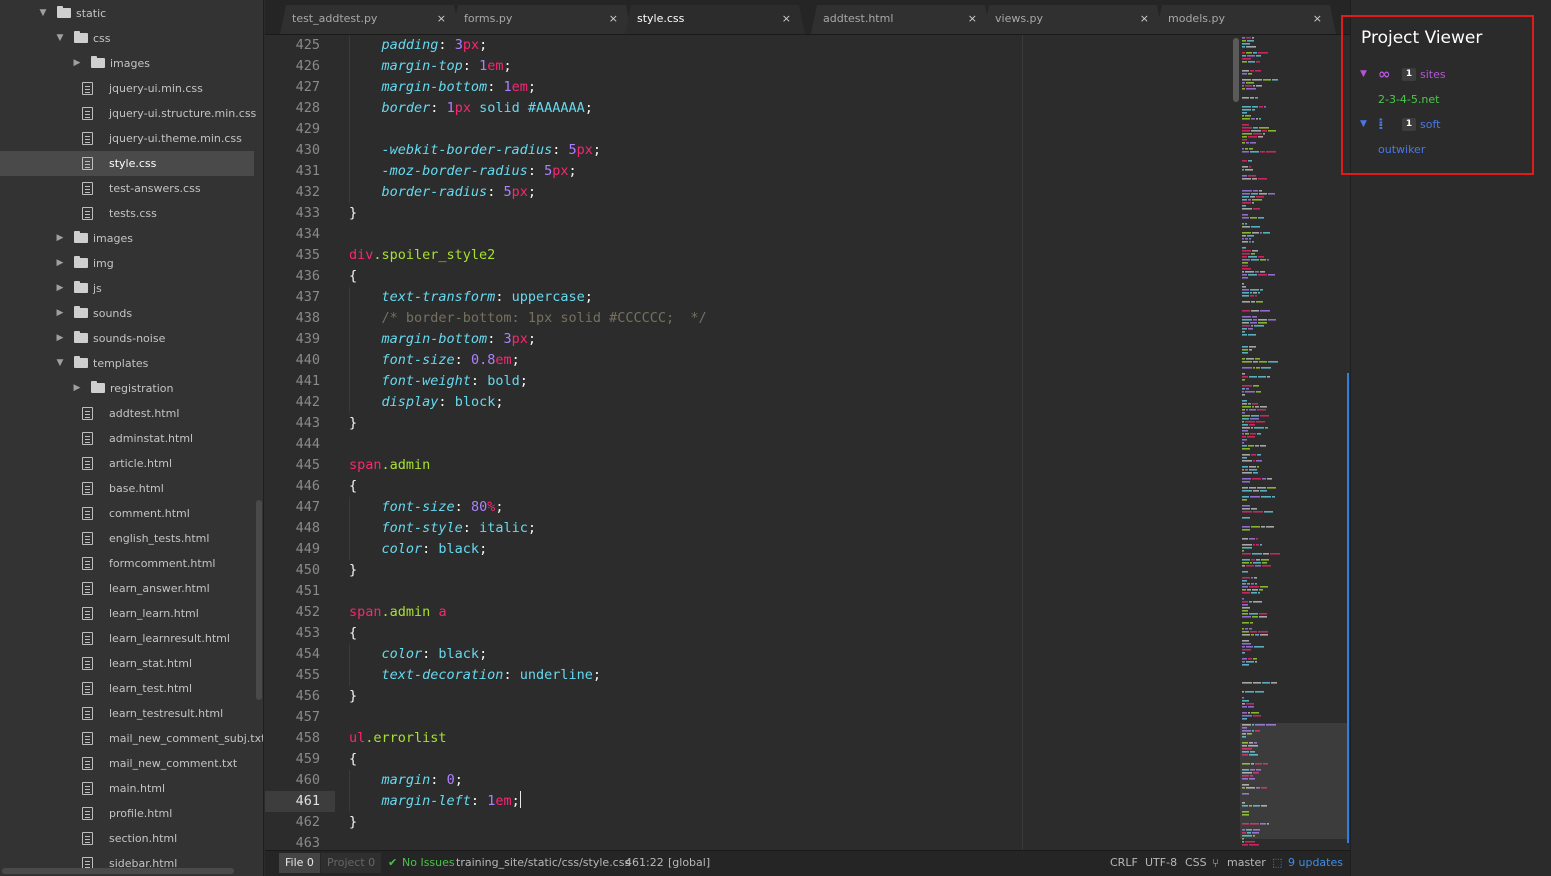 The height and width of the screenshot is (876, 1551). Describe the element at coordinates (426, 507) in the screenshot. I see `code-line: font-size: 80%;` at that location.